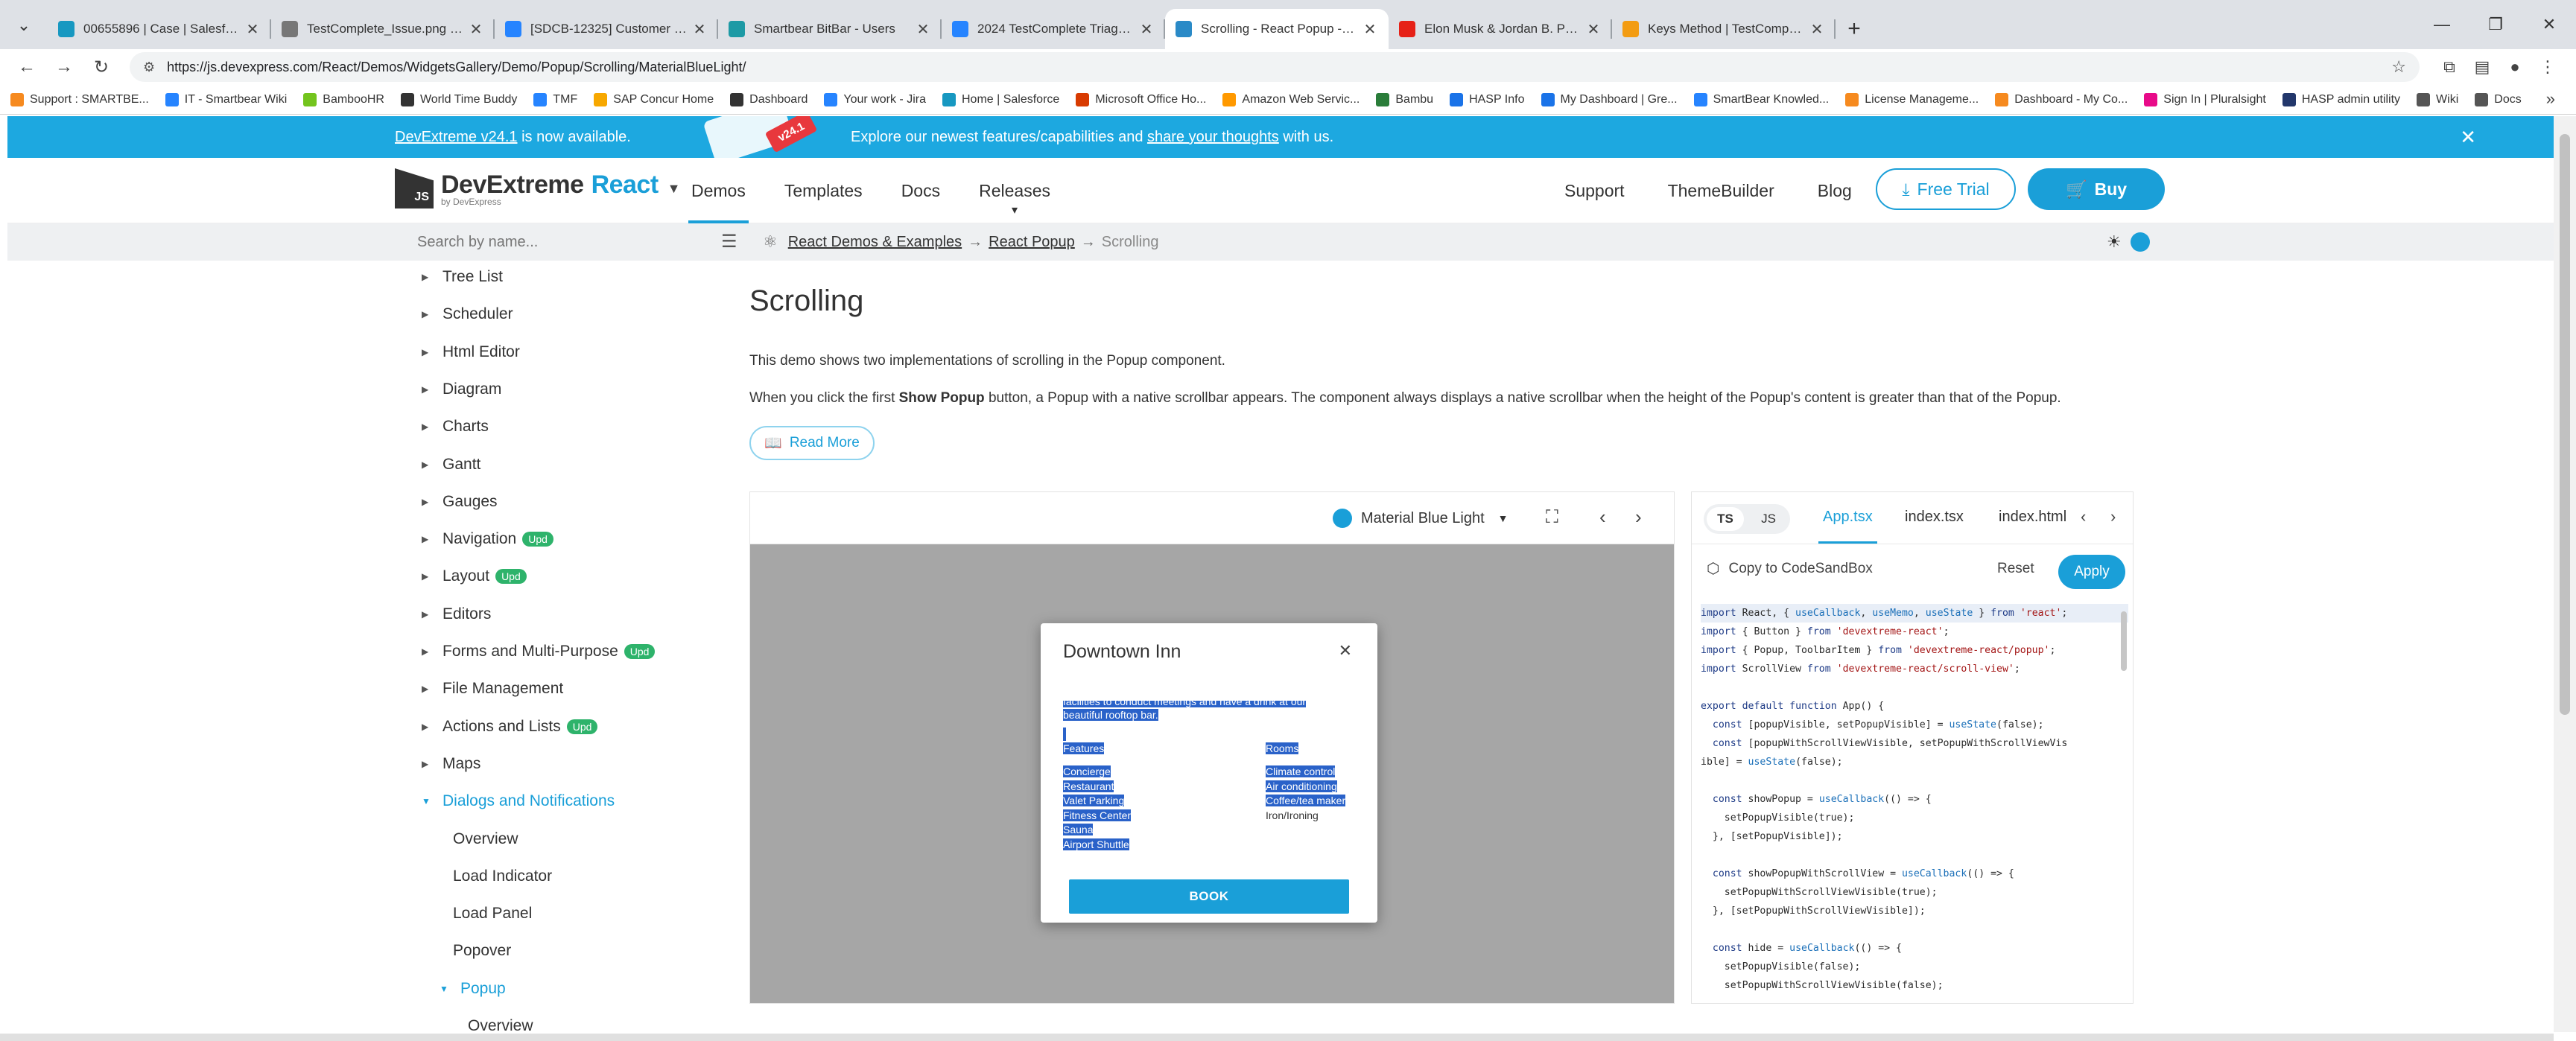 Image resolution: width=2576 pixels, height=1041 pixels. Describe the element at coordinates (2398, 67) in the screenshot. I see `bookmark-star-icon: ☆` at that location.